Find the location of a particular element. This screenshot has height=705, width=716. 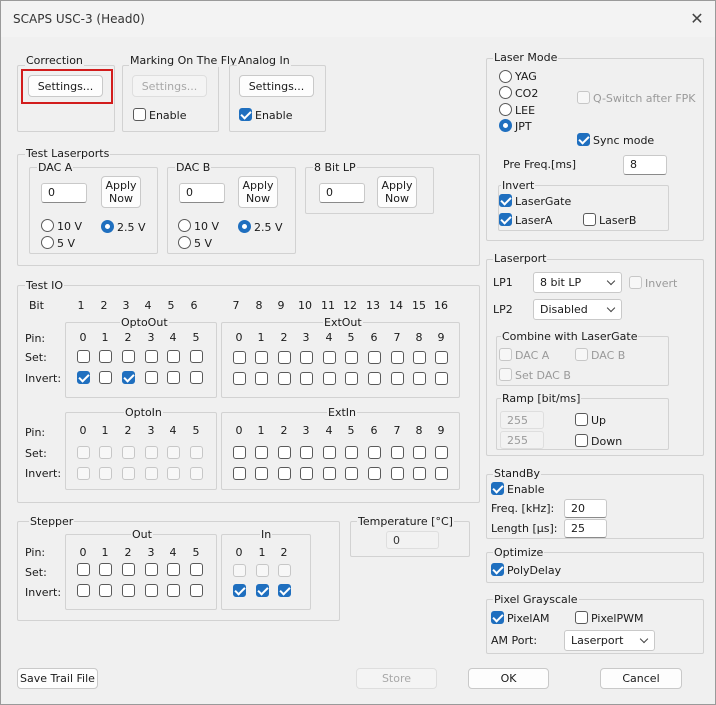

set-dacb-checkbox is located at coordinates (505, 374).